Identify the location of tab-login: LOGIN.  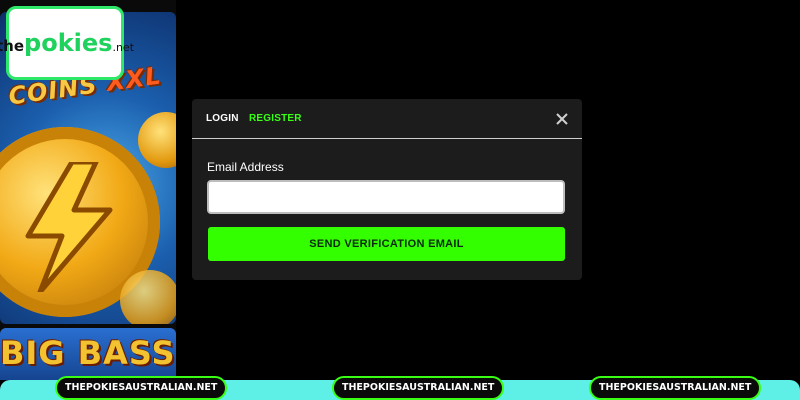
(222, 118).